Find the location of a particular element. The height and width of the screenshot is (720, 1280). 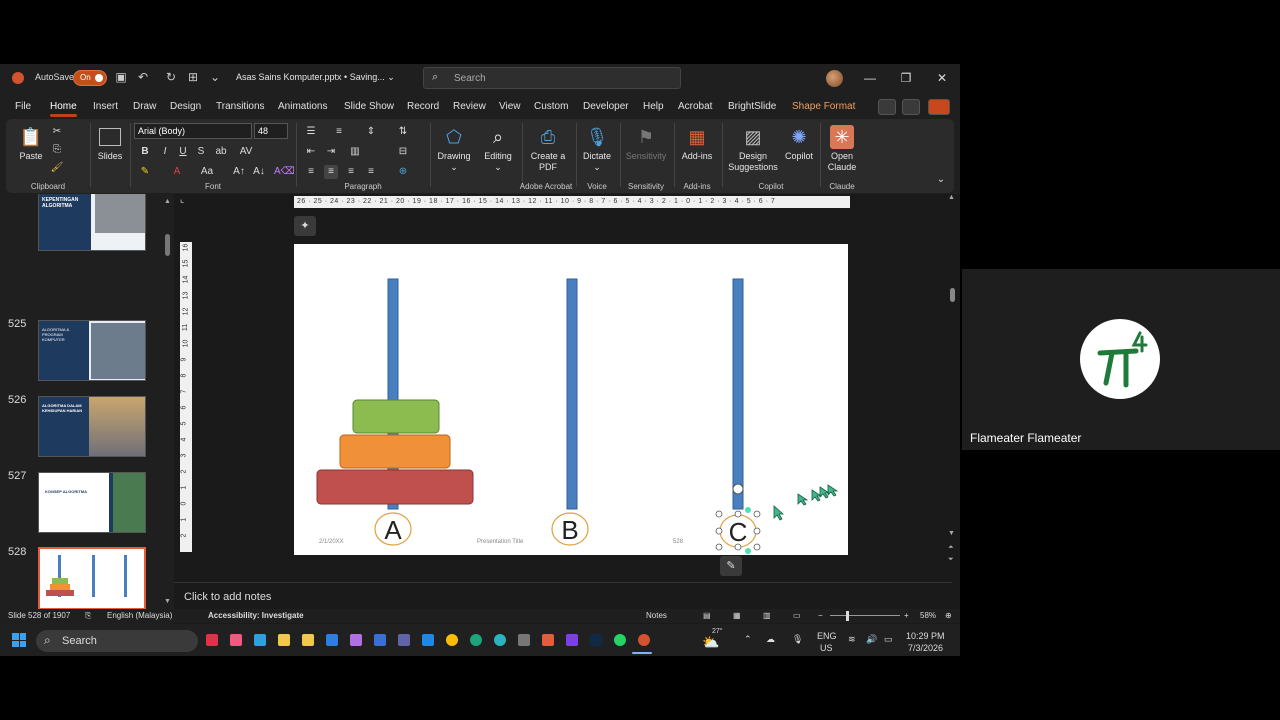

search-box: ⌕ Search is located at coordinates (552, 78).